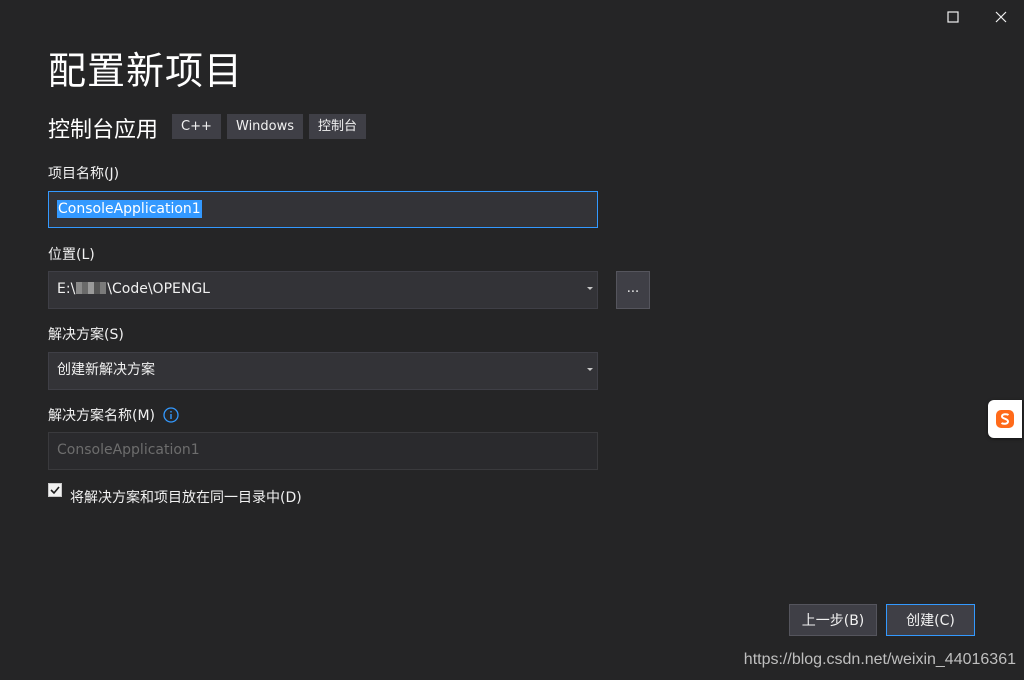 This screenshot has height=680, width=1024. I want to click on location-value-suffix: \Code\OPENGL, so click(158, 289).